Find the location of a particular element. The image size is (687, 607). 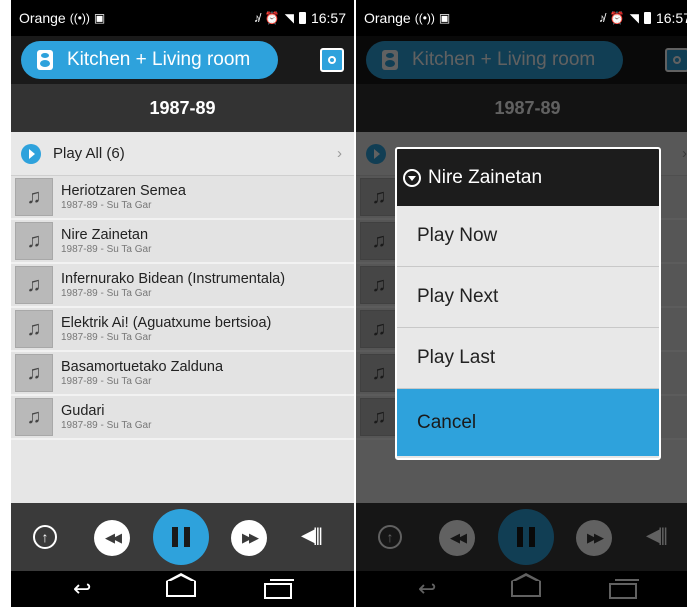

play-now-button: Play Now is located at coordinates (528, 236).